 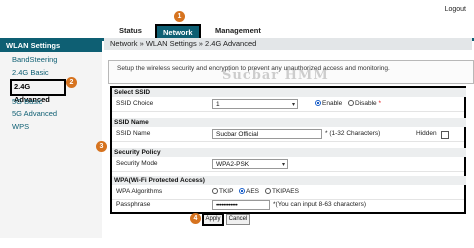 I want to click on row-ssid-choice: SSID Choice 1 ▾ Enable Disable *, so click(x=288, y=105).